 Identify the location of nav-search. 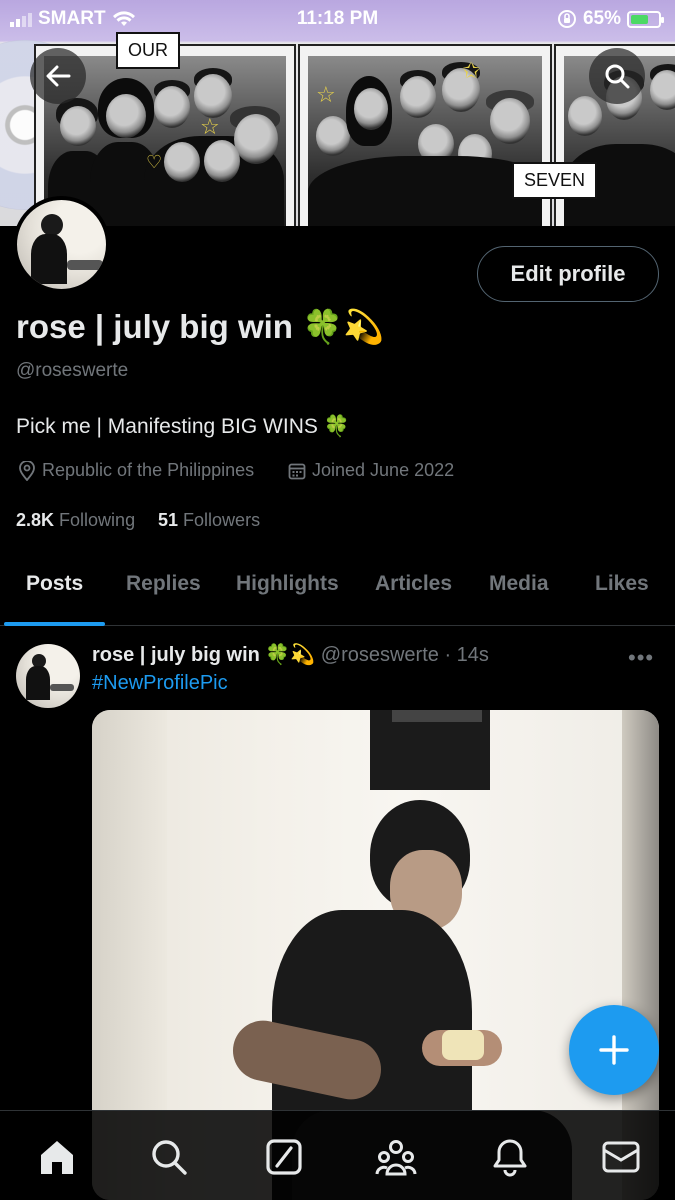
(169, 1157).